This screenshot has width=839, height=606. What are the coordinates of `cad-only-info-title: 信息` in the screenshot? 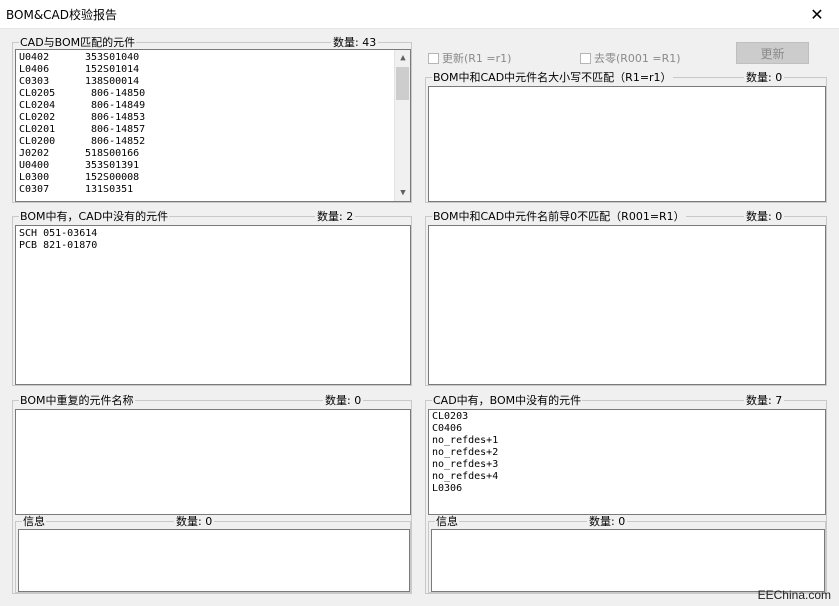 It's located at (447, 521).